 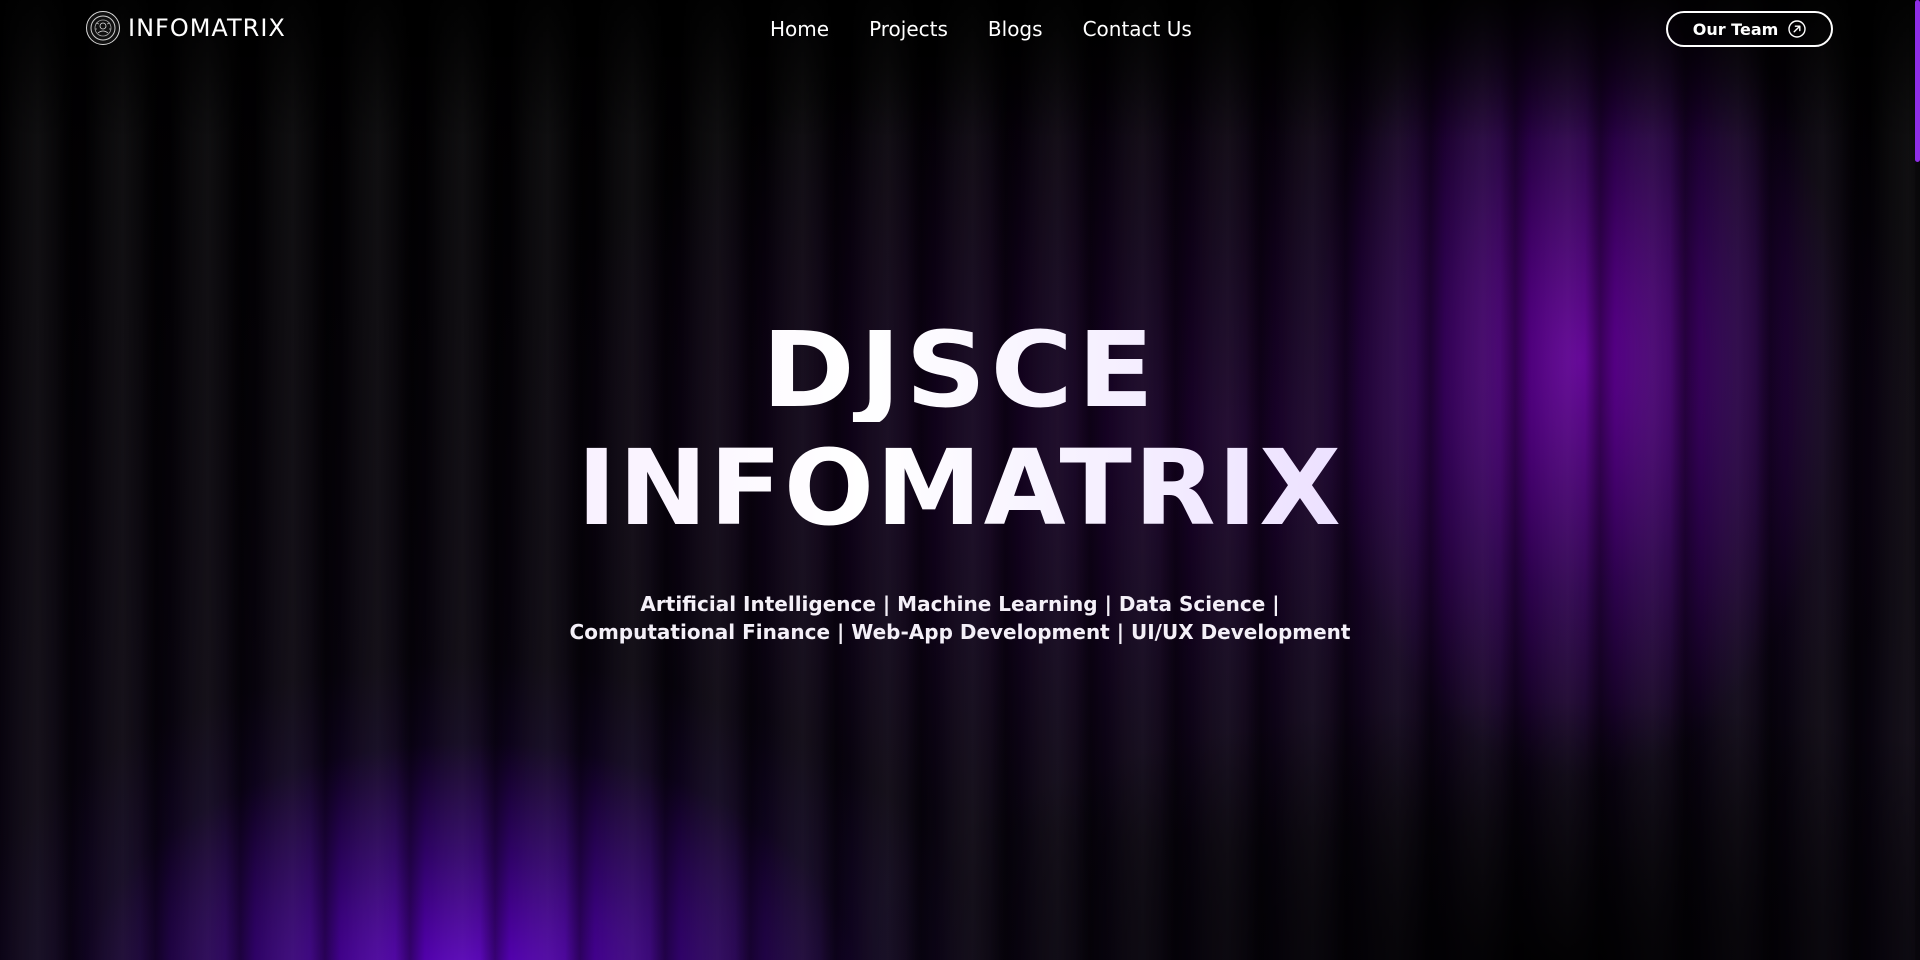 I want to click on scrollbar-thumb, so click(x=1917, y=81).